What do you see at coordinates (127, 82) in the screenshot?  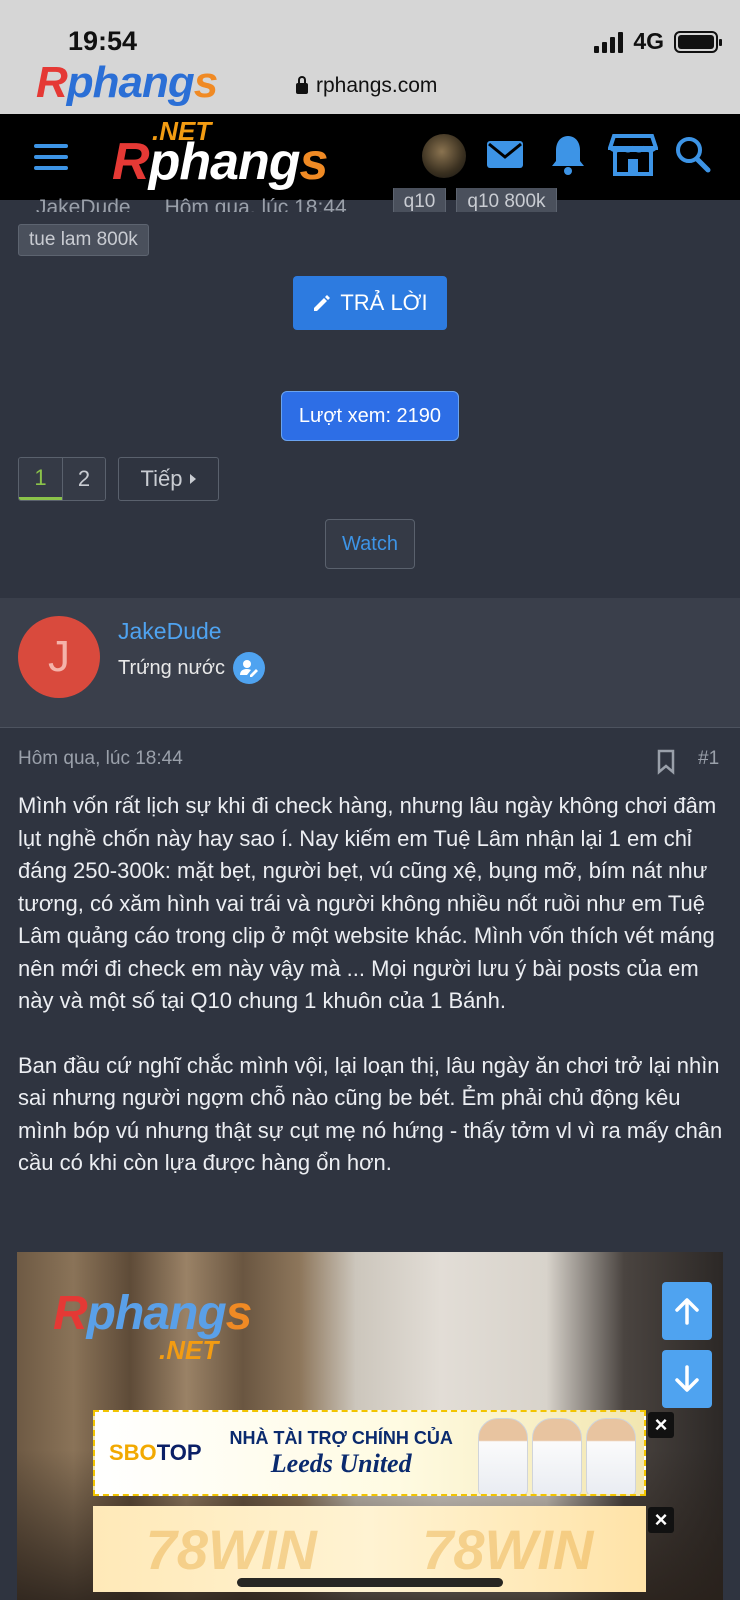 I see `browser-site-logo: Rphangs` at bounding box center [127, 82].